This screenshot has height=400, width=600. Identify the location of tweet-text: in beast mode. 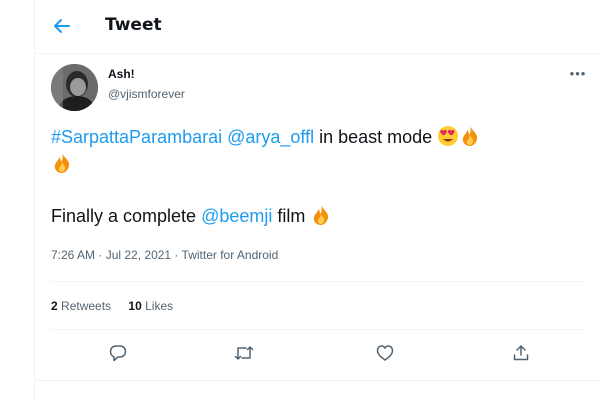
(376, 137).